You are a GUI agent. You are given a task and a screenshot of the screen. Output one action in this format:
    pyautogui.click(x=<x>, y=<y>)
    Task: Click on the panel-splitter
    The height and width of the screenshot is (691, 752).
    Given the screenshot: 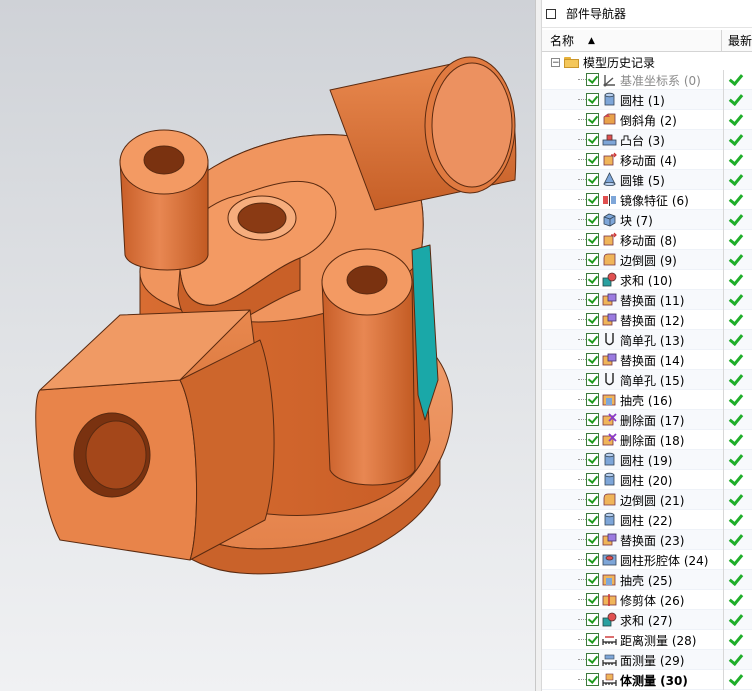 What is the action you would take?
    pyautogui.click(x=538, y=345)
    